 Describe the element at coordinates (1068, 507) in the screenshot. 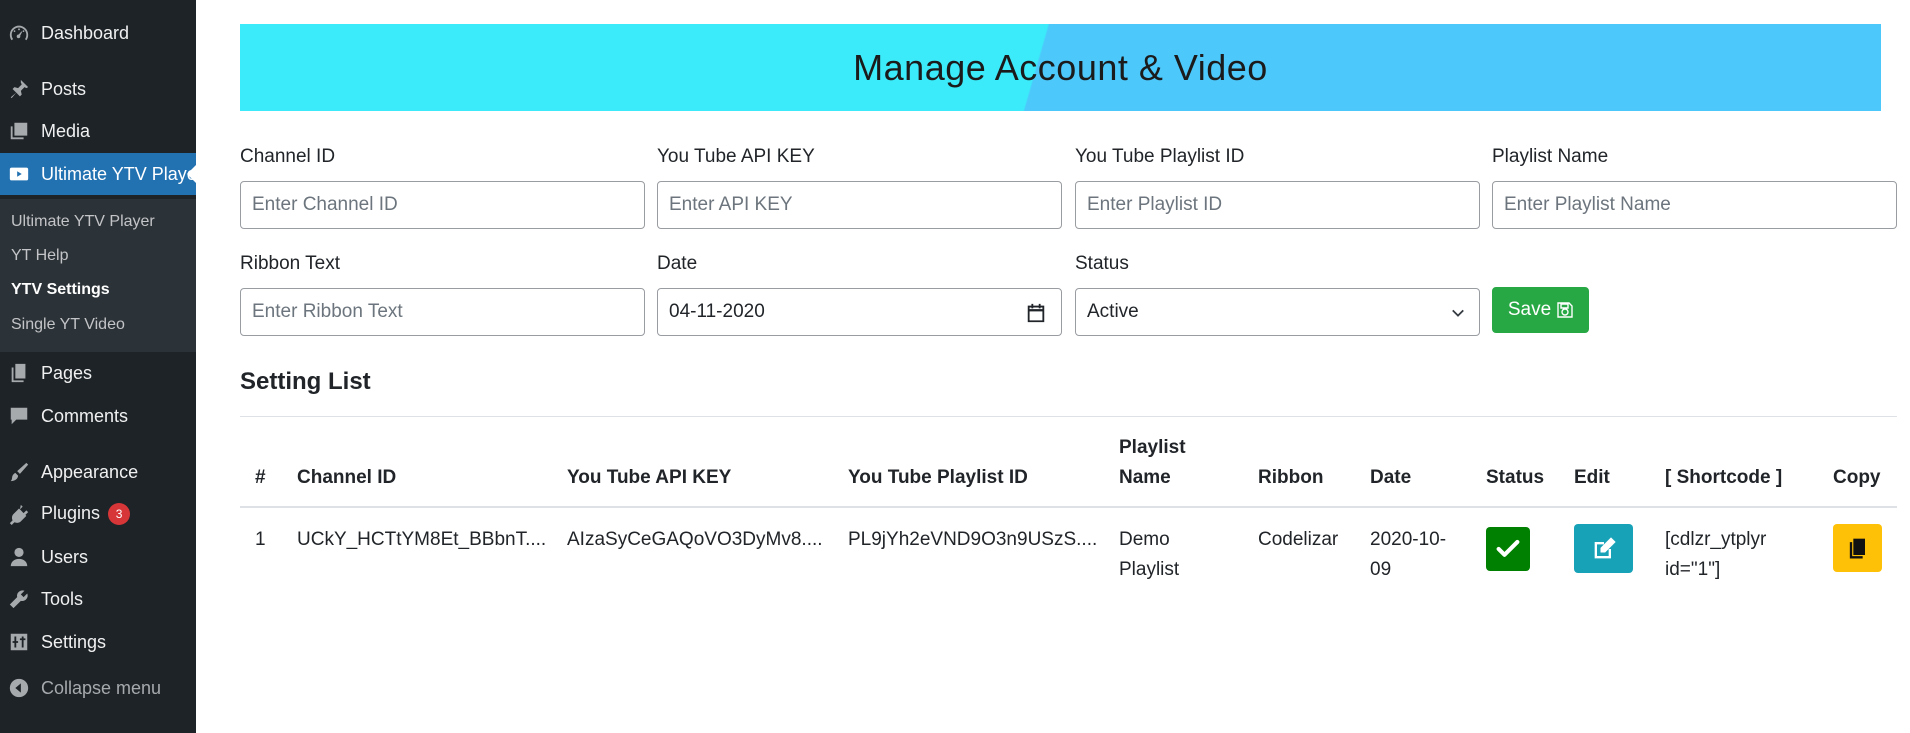

I see `table-header-divider` at that location.